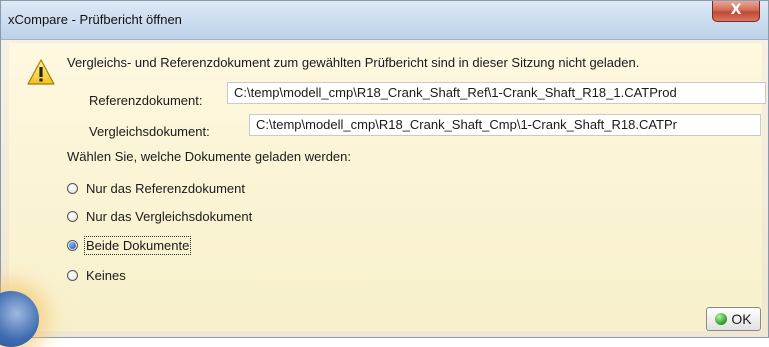  What do you see at coordinates (146, 100) in the screenshot?
I see `reference-label: Referenzdokument:` at bounding box center [146, 100].